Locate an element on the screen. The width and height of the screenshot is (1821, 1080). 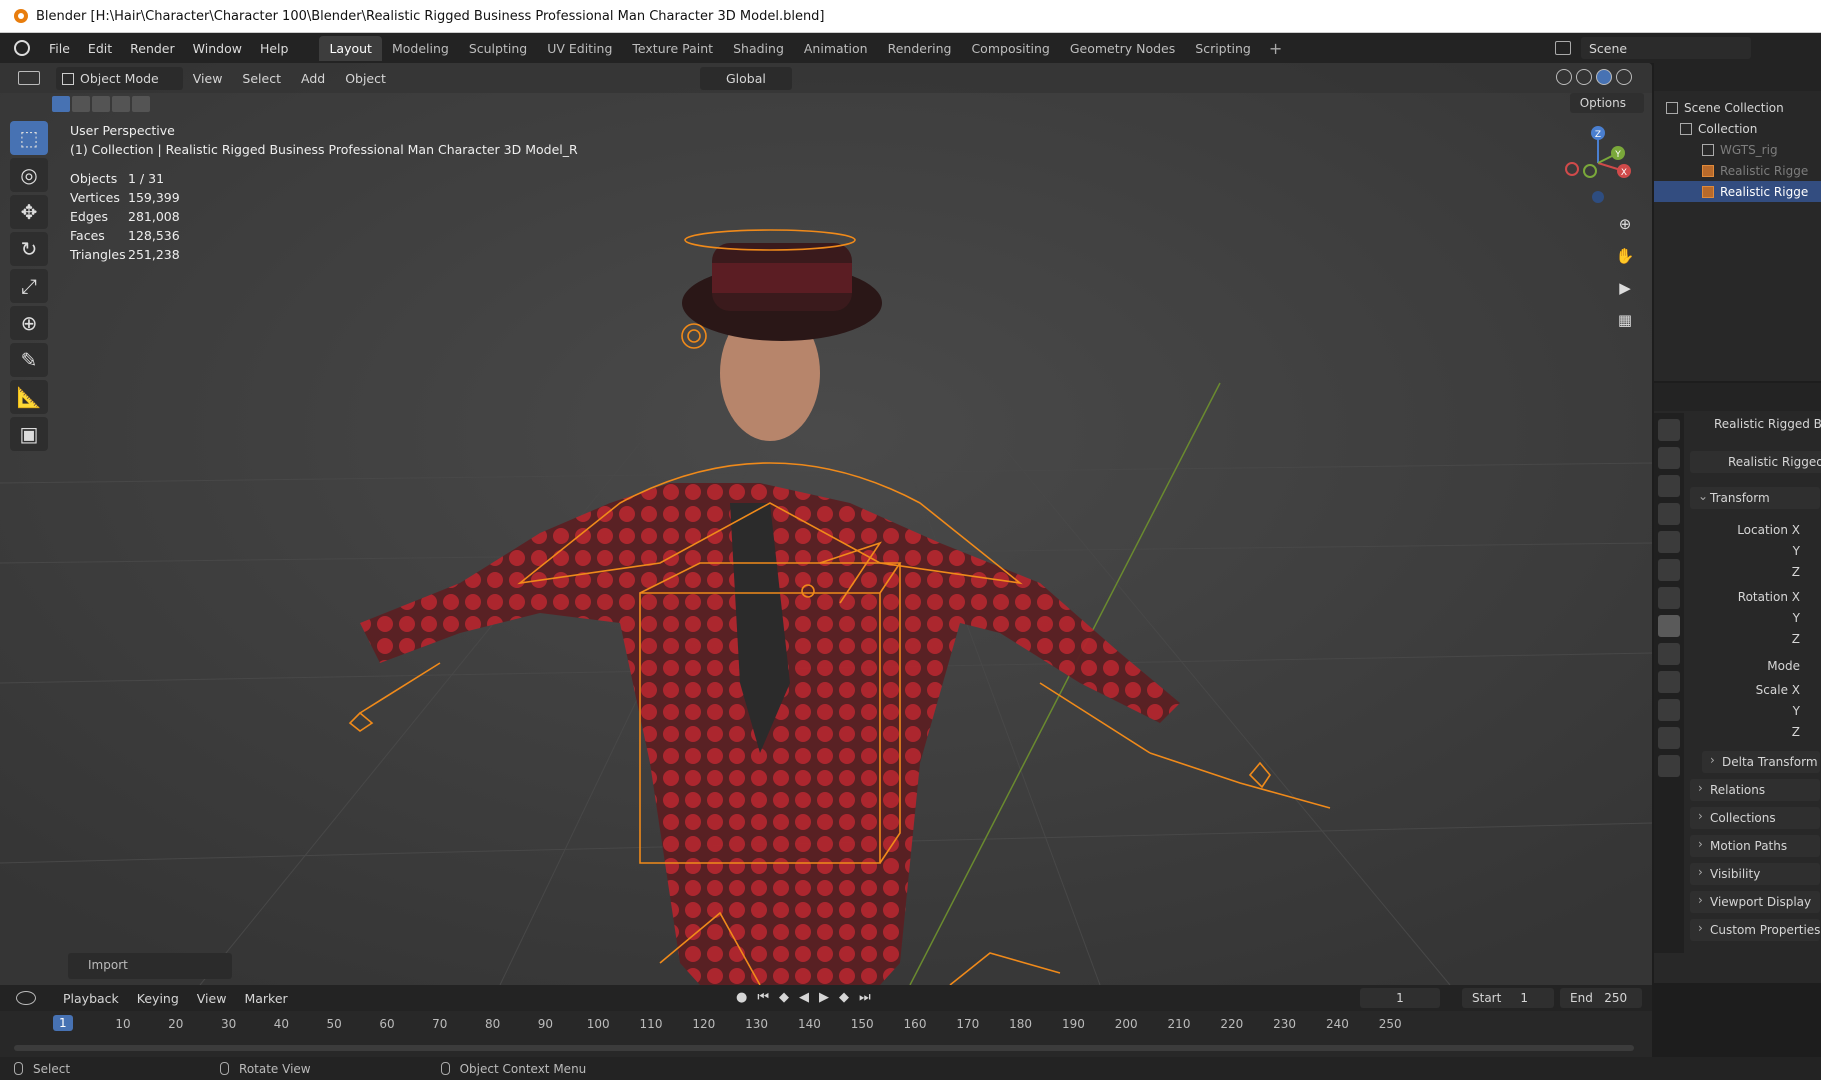
select-subtract-icon is located at coordinates (101, 104).